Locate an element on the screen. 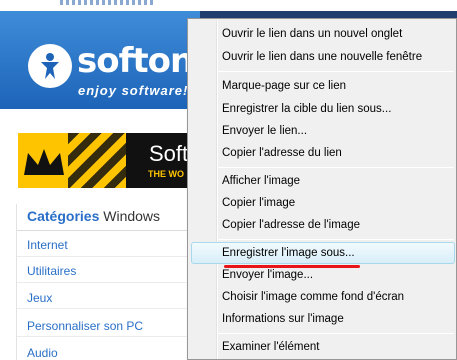 This screenshot has height=360, width=457. menu-item-view-image: Afficher l'image is located at coordinates (261, 181).